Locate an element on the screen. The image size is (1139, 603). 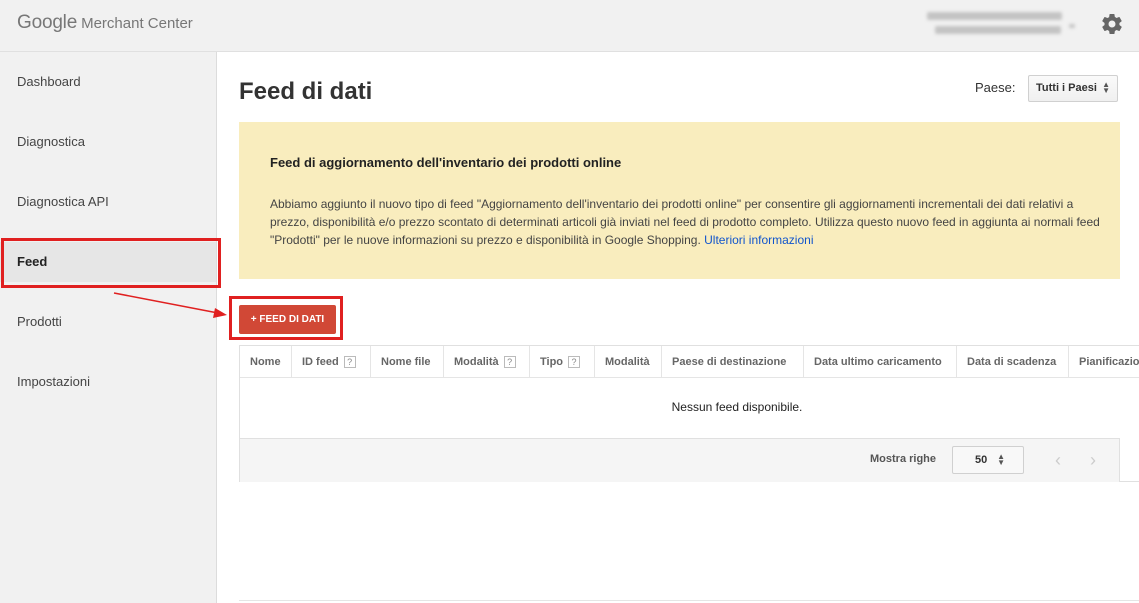
col-nome-file: Nome file is located at coordinates (407, 362).